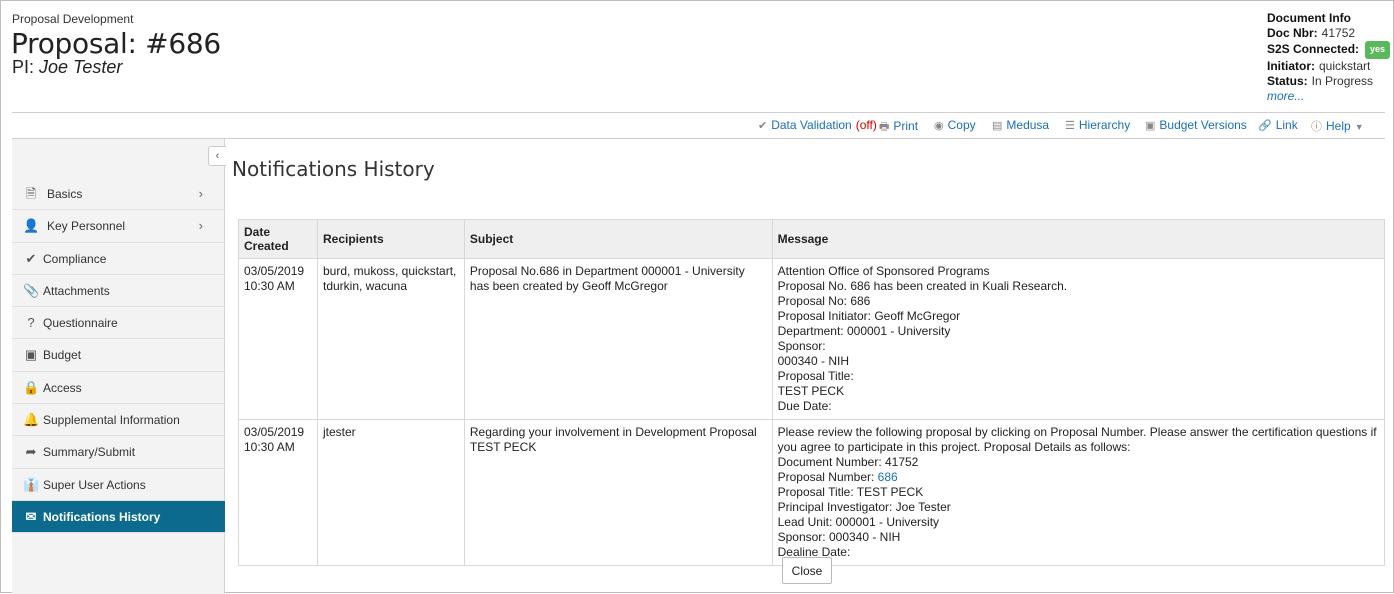 The width and height of the screenshot is (1394, 594). I want to click on s2s-row: S2S Connected: yes, so click(1329, 50).